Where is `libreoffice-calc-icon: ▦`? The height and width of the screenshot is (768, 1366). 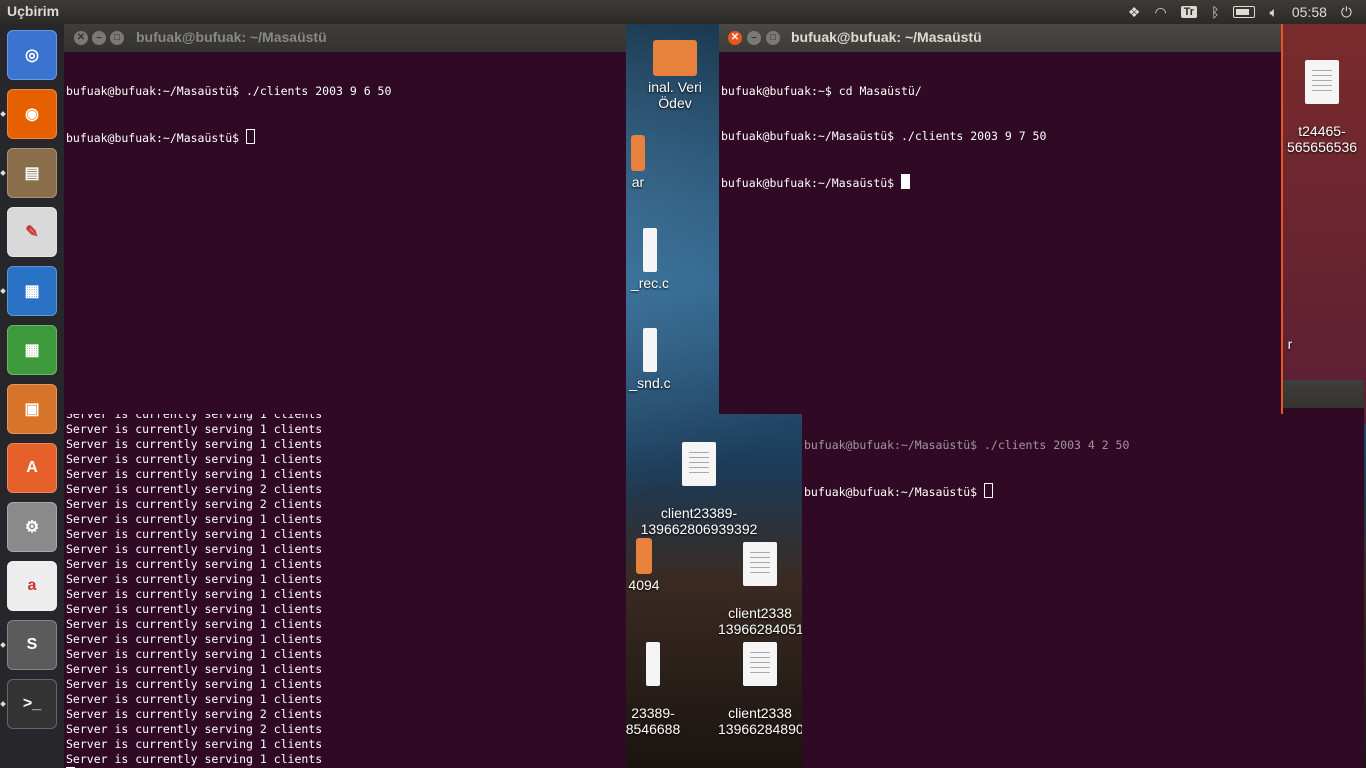
libreoffice-calc-icon: ▦ is located at coordinates (32, 350).